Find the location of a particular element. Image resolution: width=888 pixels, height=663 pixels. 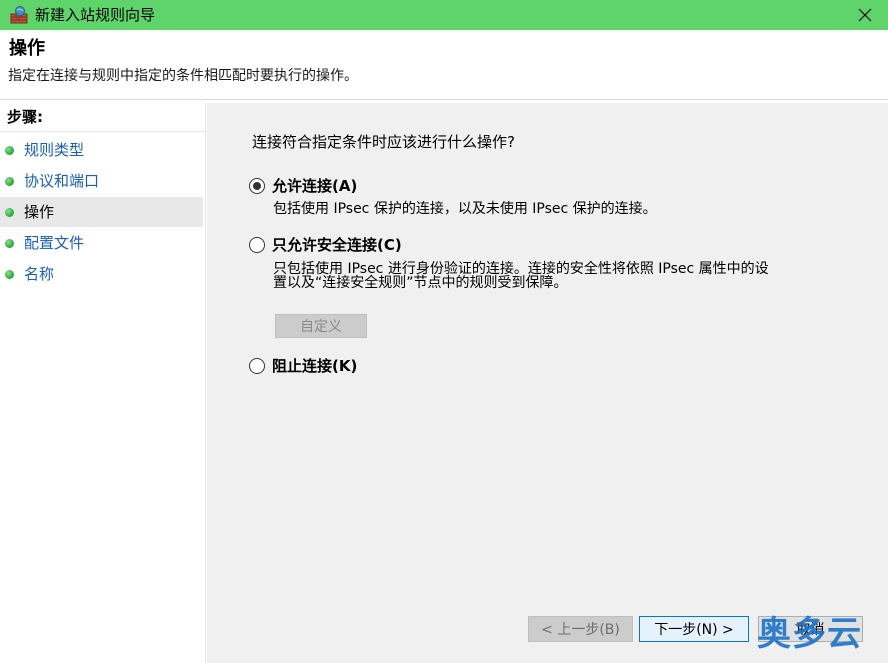

step-label: 规则类型 is located at coordinates (54, 150).